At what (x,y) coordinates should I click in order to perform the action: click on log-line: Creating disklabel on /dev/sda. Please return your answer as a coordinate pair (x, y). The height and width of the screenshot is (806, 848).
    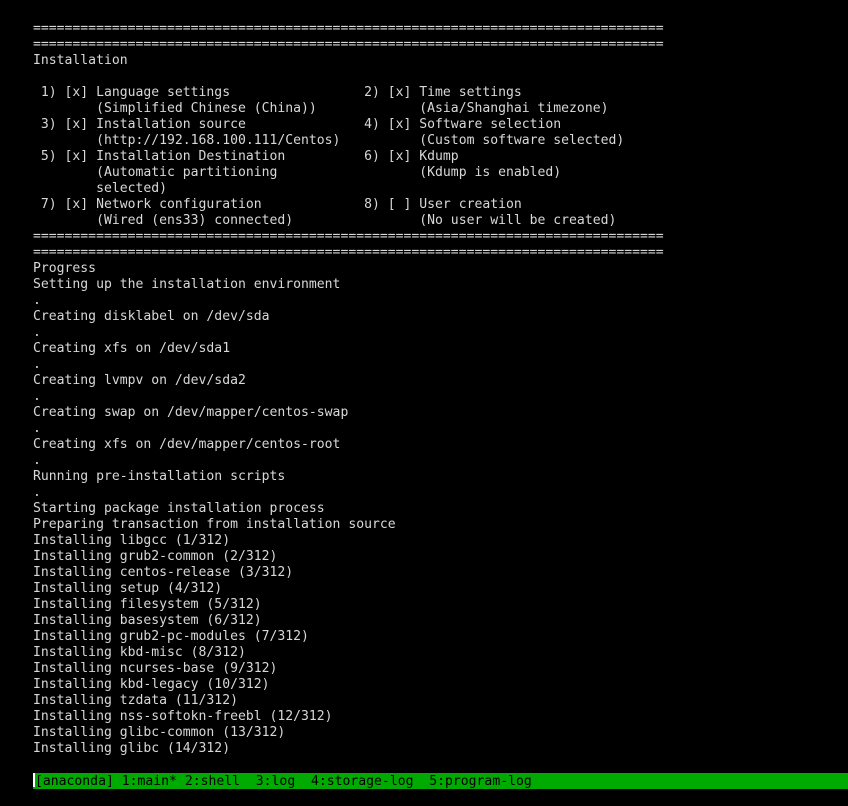
    Looking at the image, I should click on (151, 316).